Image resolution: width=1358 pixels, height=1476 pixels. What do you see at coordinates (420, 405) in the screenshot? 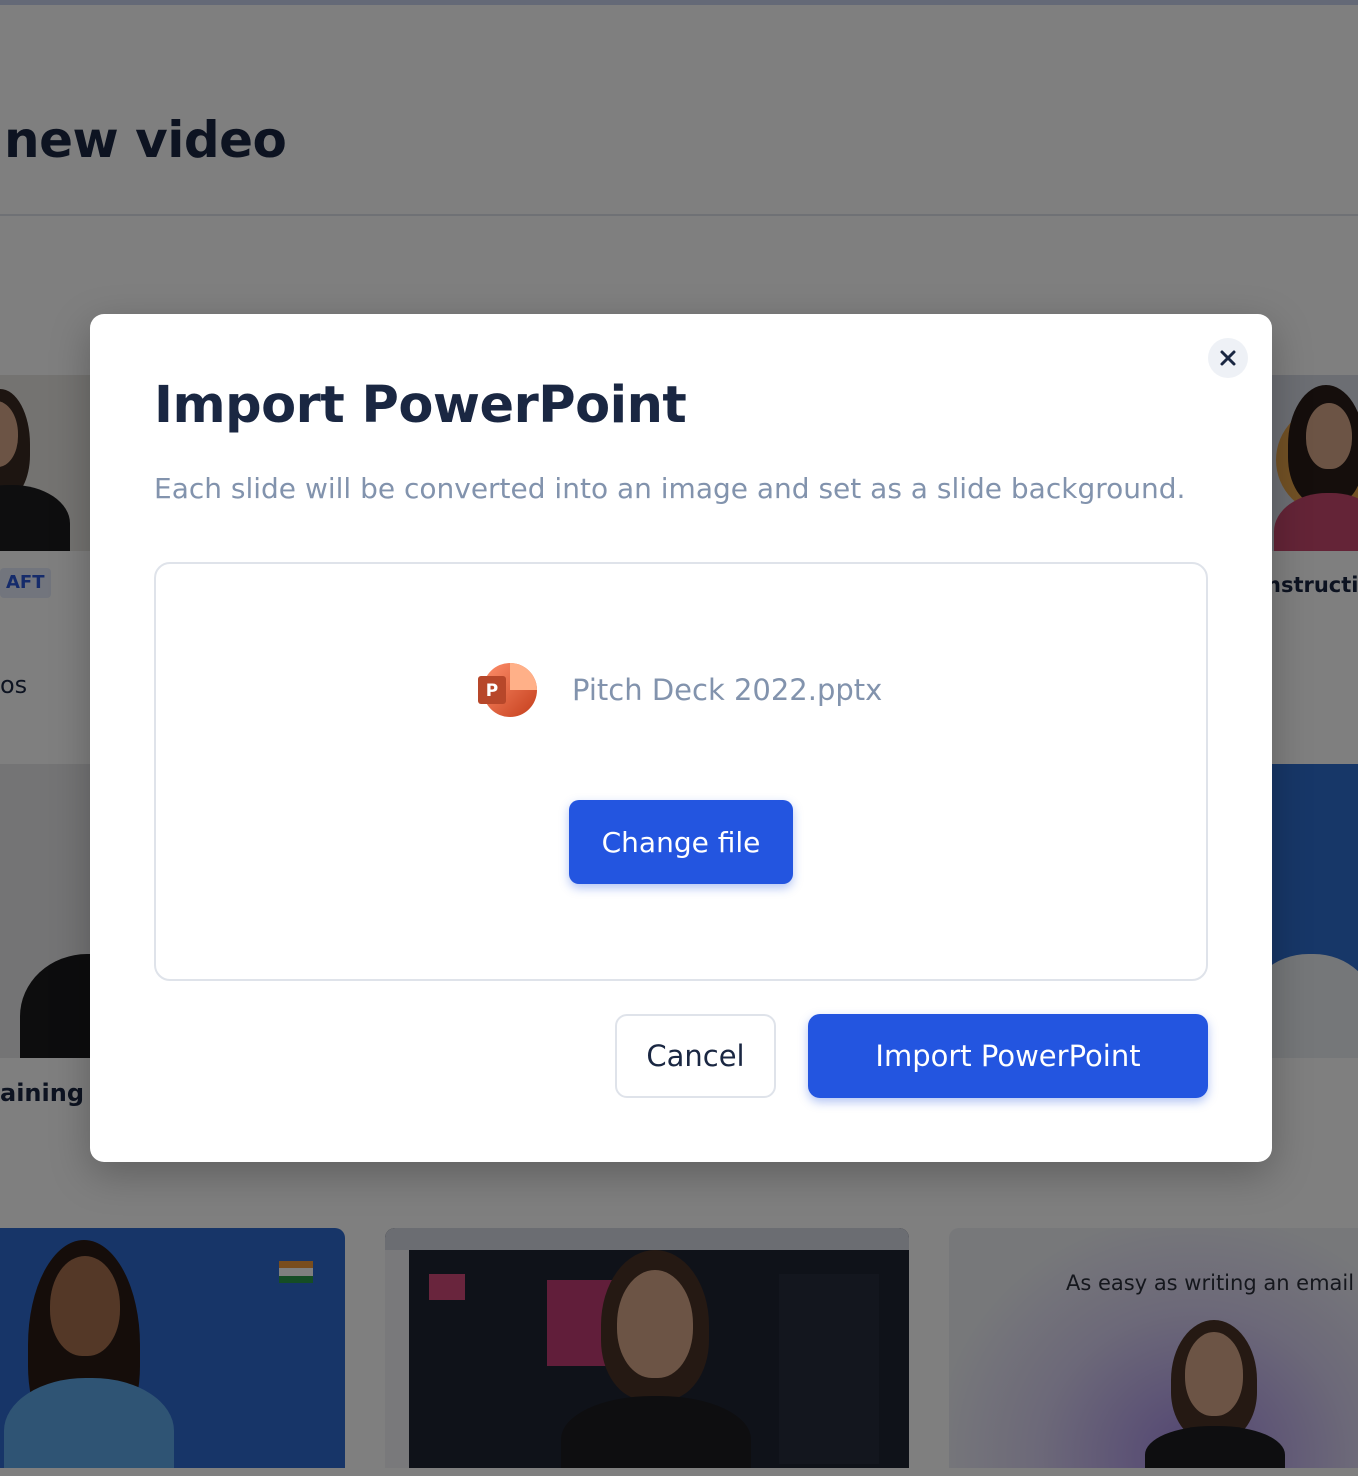
I see `dialog-title: Import PowerPoint` at bounding box center [420, 405].